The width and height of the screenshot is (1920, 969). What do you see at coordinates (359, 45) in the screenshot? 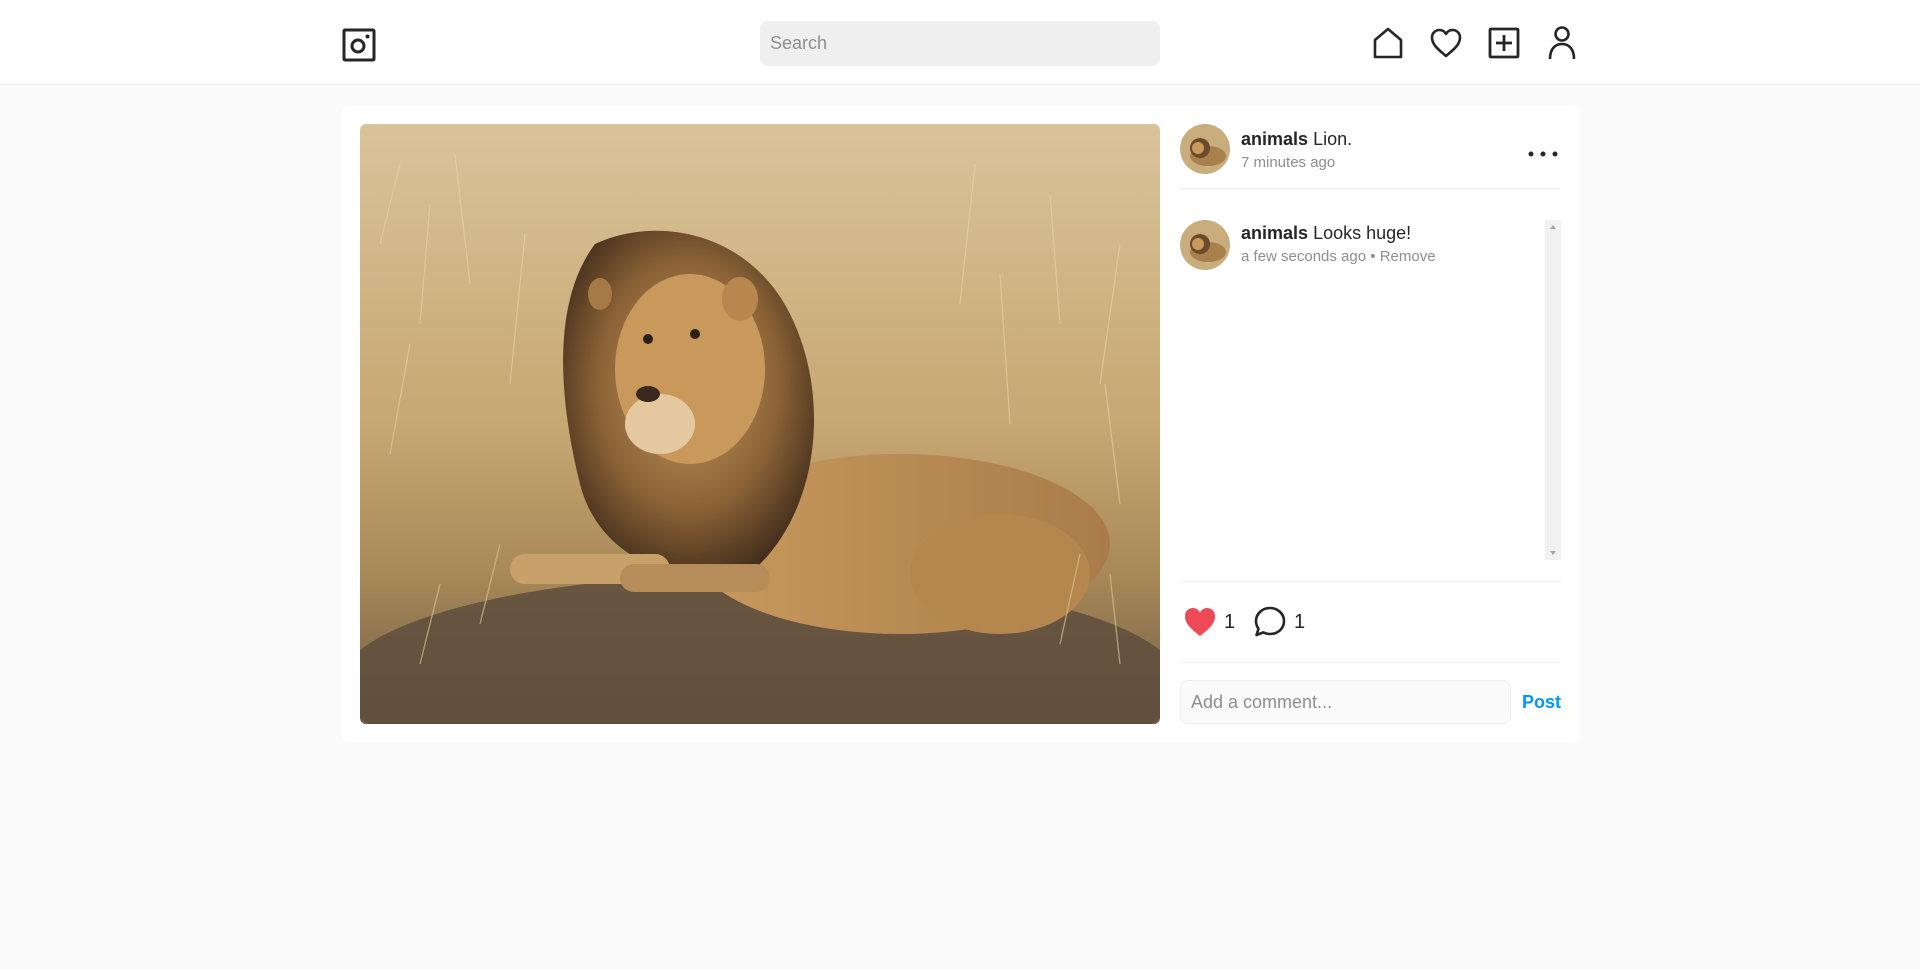
I see `camera-logo-icon` at bounding box center [359, 45].